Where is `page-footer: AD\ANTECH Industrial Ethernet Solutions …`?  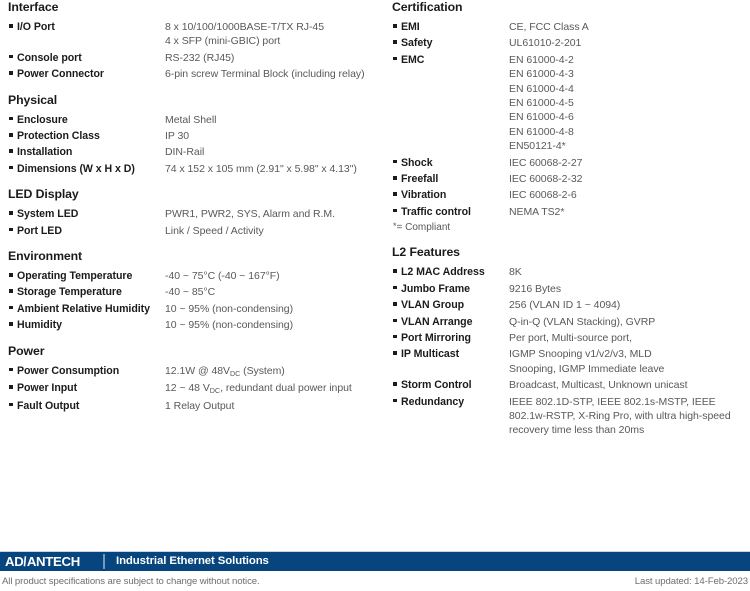 page-footer: AD\ANTECH Industrial Ethernet Solutions … is located at coordinates (375, 571).